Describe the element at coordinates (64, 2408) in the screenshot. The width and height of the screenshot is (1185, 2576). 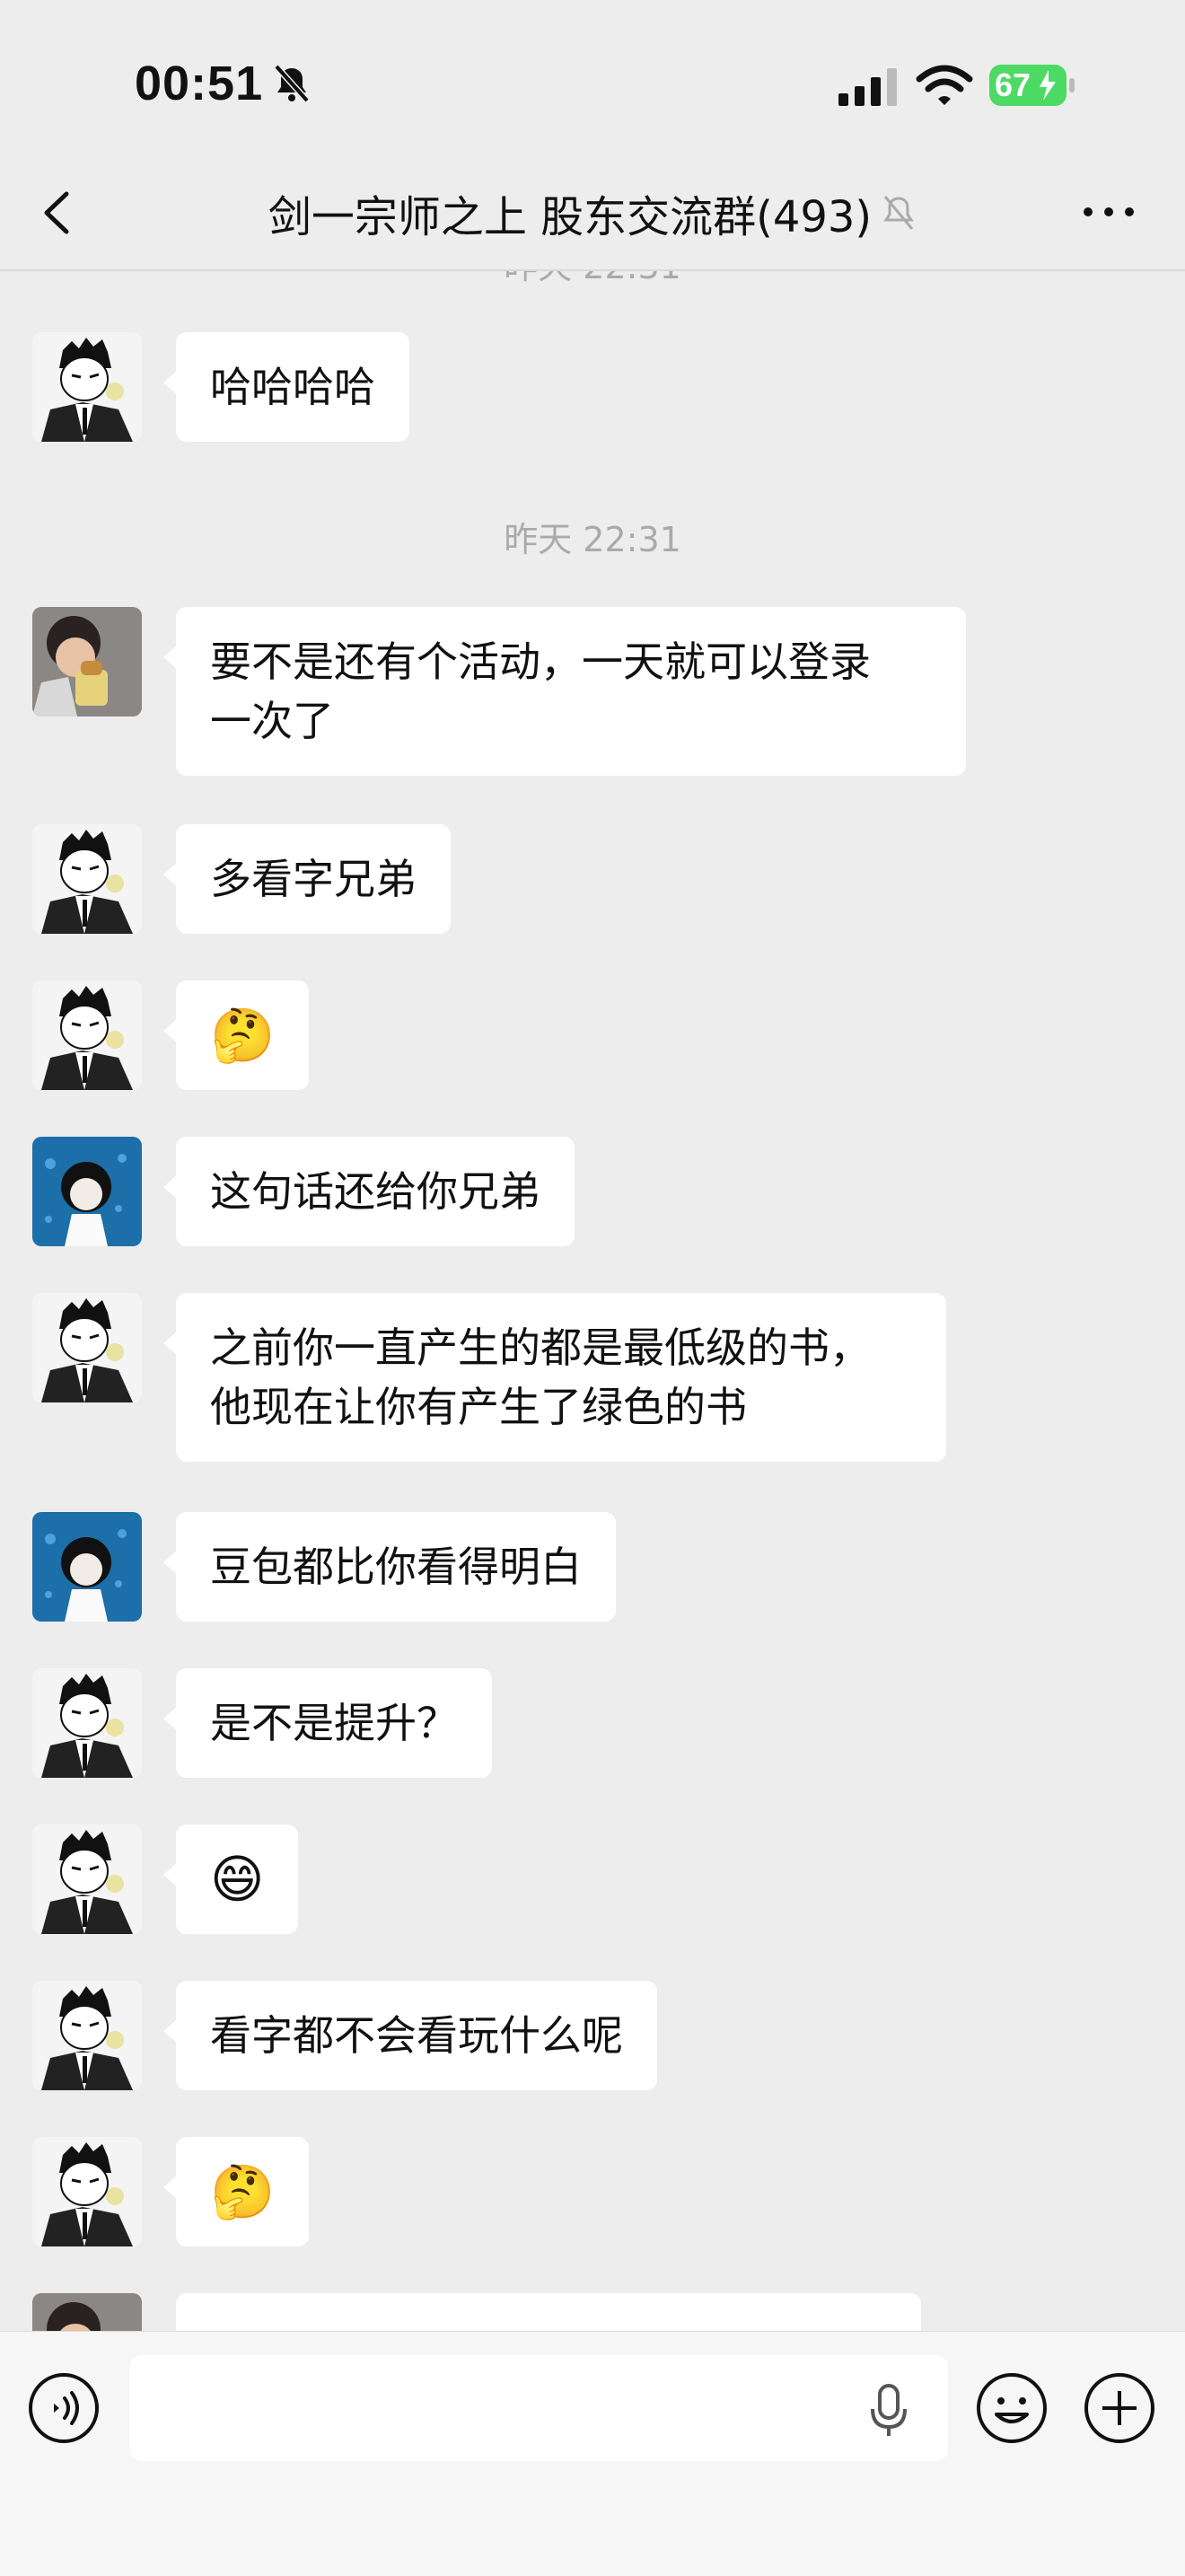
I see `voice-input-icon` at that location.